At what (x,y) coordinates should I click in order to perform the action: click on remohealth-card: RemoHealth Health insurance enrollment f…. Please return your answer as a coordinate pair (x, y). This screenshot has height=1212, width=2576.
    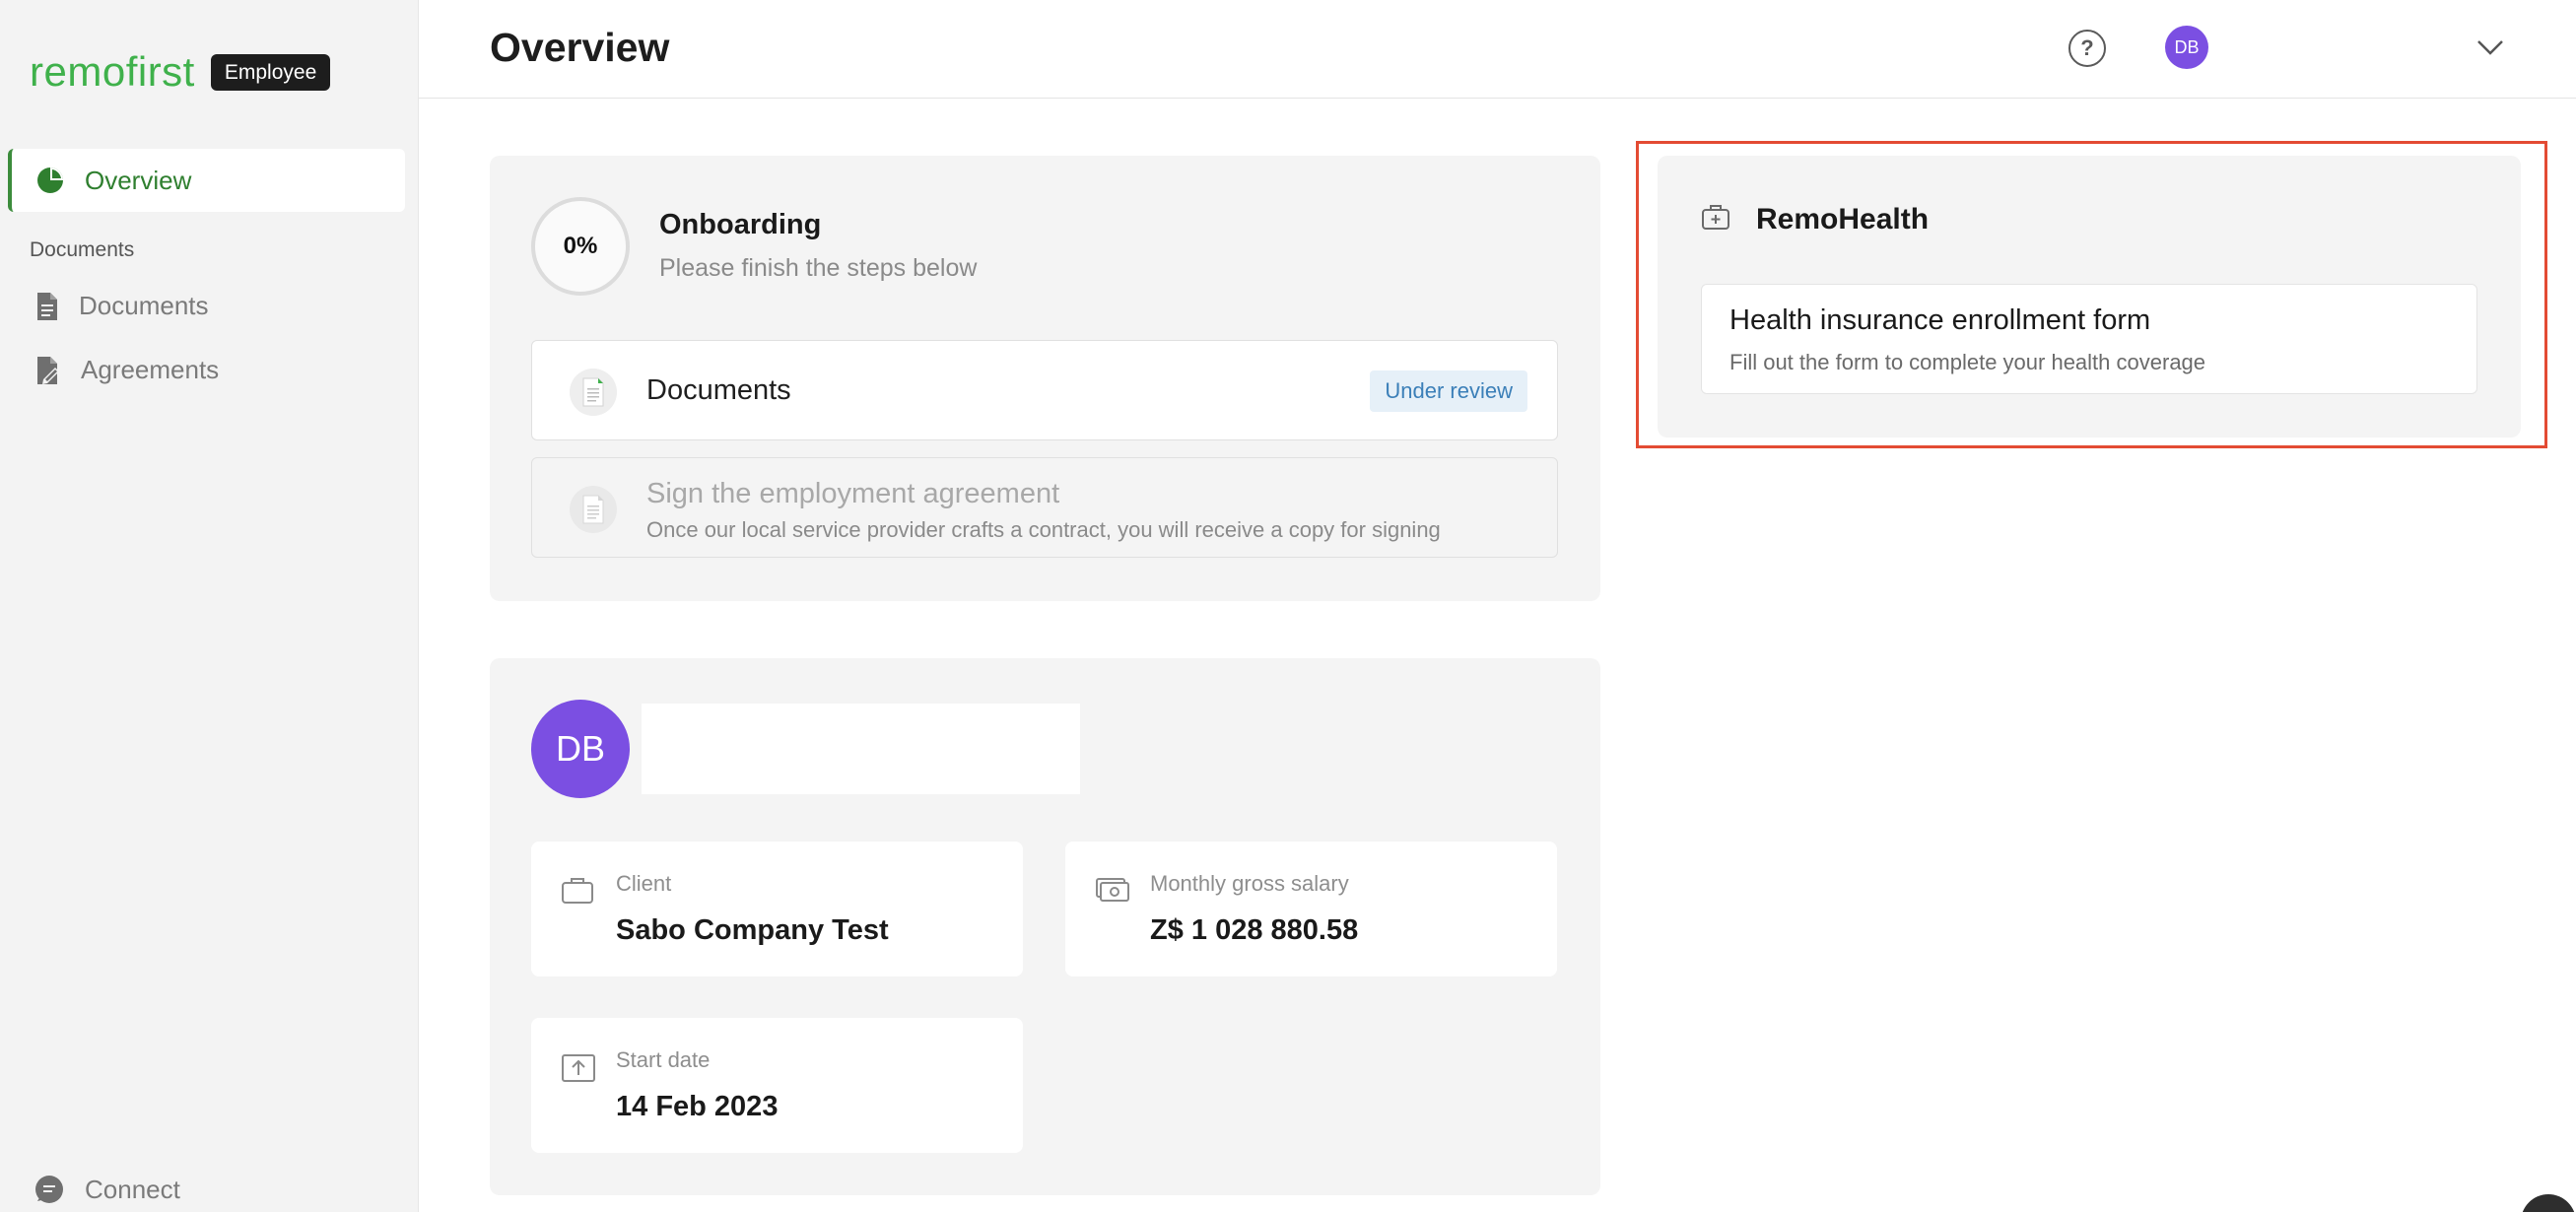
    Looking at the image, I should click on (2089, 297).